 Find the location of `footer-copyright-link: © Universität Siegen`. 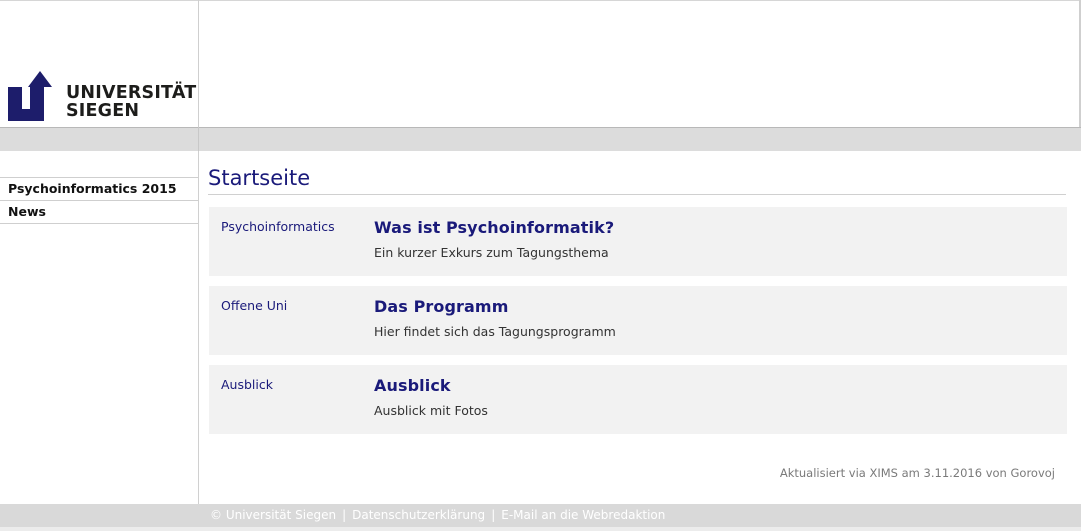

footer-copyright-link: © Universität Siegen is located at coordinates (273, 515).